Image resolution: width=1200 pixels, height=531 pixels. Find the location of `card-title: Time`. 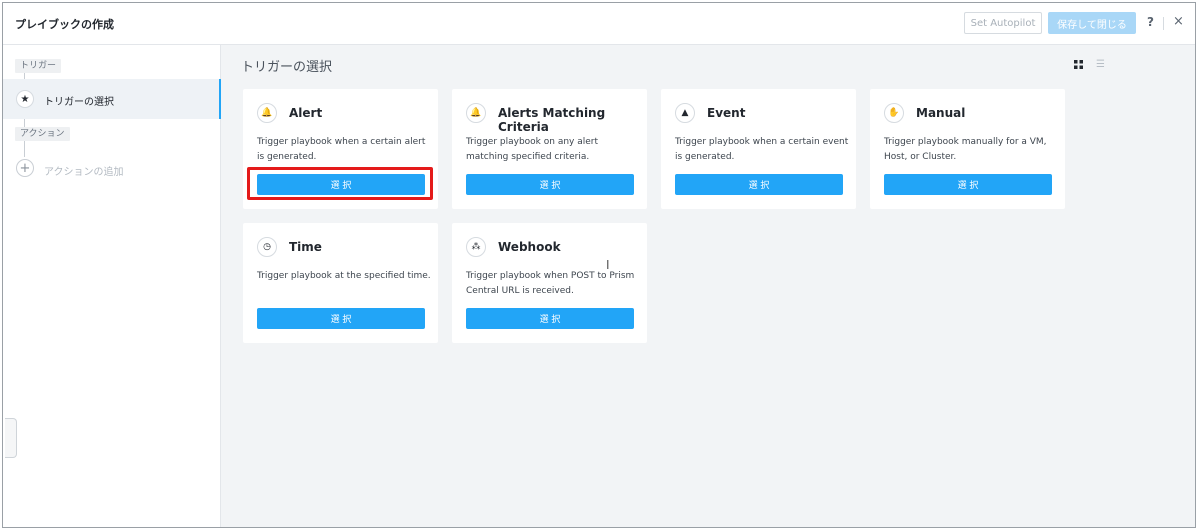

card-title: Time is located at coordinates (305, 247).